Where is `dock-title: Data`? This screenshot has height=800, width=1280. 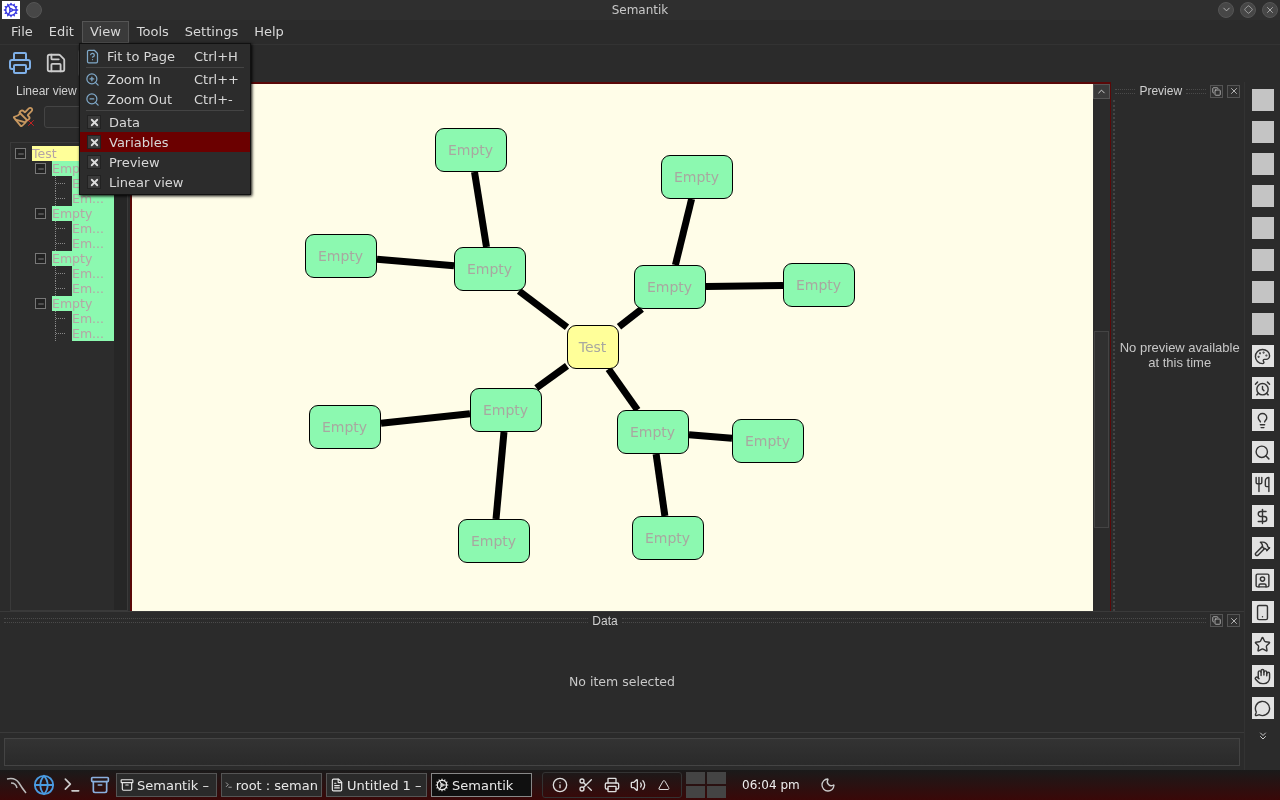
dock-title: Data is located at coordinates (605, 620).